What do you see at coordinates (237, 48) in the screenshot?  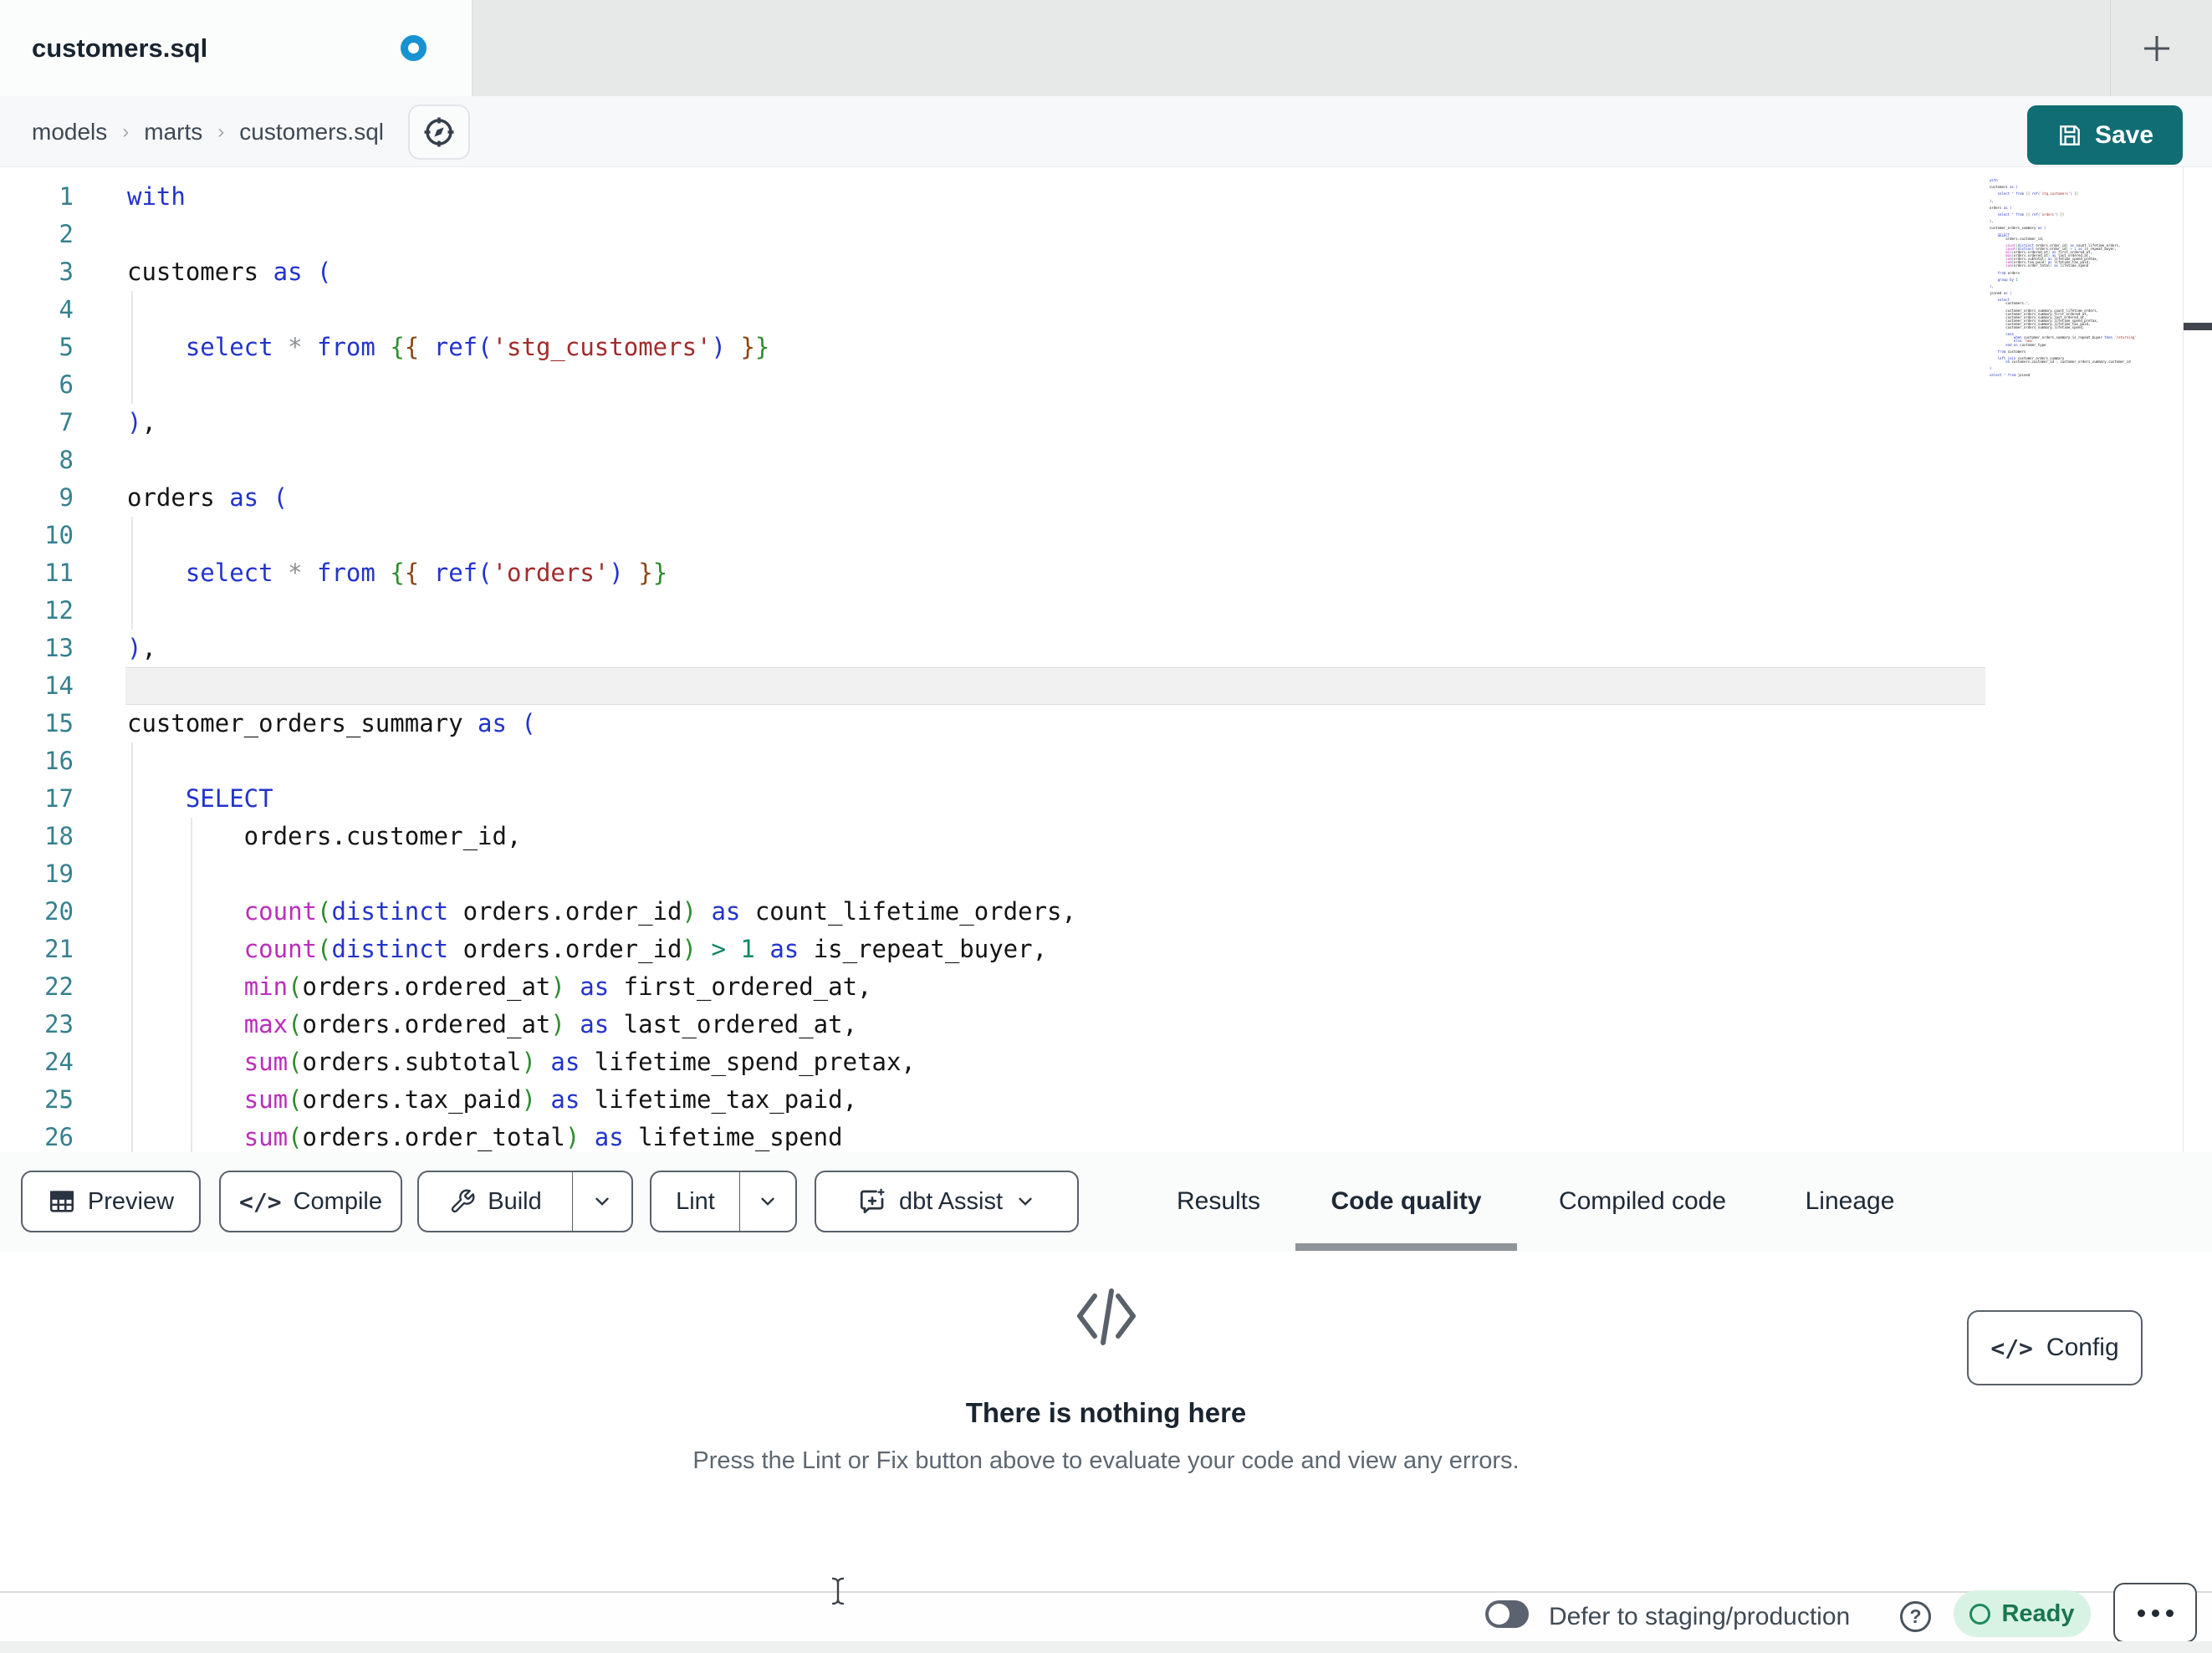 I see `tab-customers-sql: customers.sql` at bounding box center [237, 48].